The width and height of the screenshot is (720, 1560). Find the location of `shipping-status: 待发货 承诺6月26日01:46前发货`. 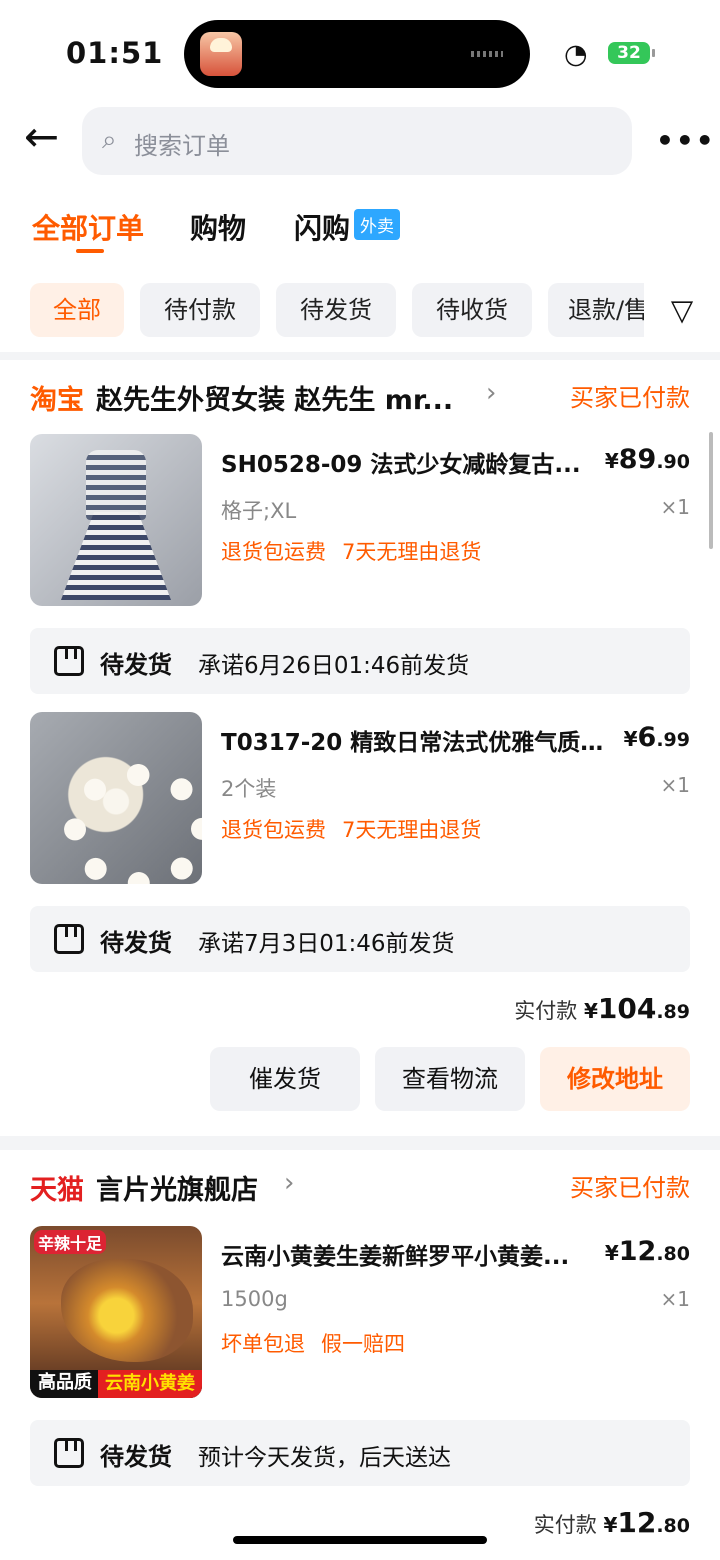

shipping-status: 待发货 承诺6月26日01:46前发货 is located at coordinates (360, 661).